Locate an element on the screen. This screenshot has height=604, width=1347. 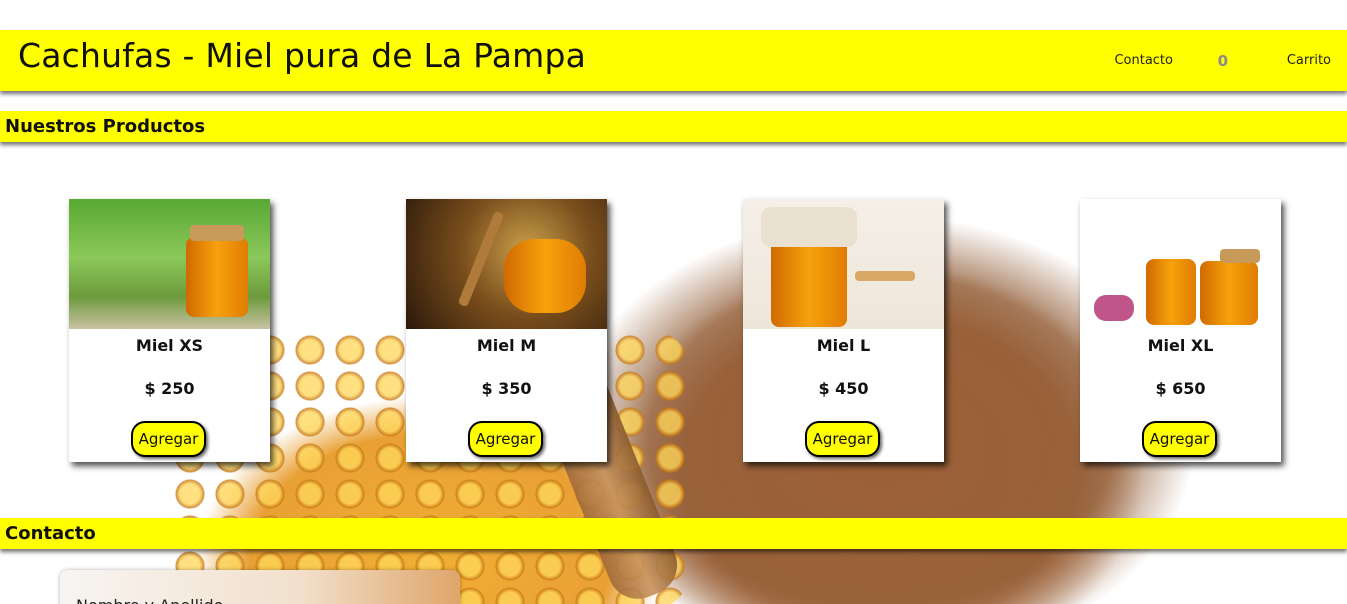
product-price: $ 450 is located at coordinates (843, 388).